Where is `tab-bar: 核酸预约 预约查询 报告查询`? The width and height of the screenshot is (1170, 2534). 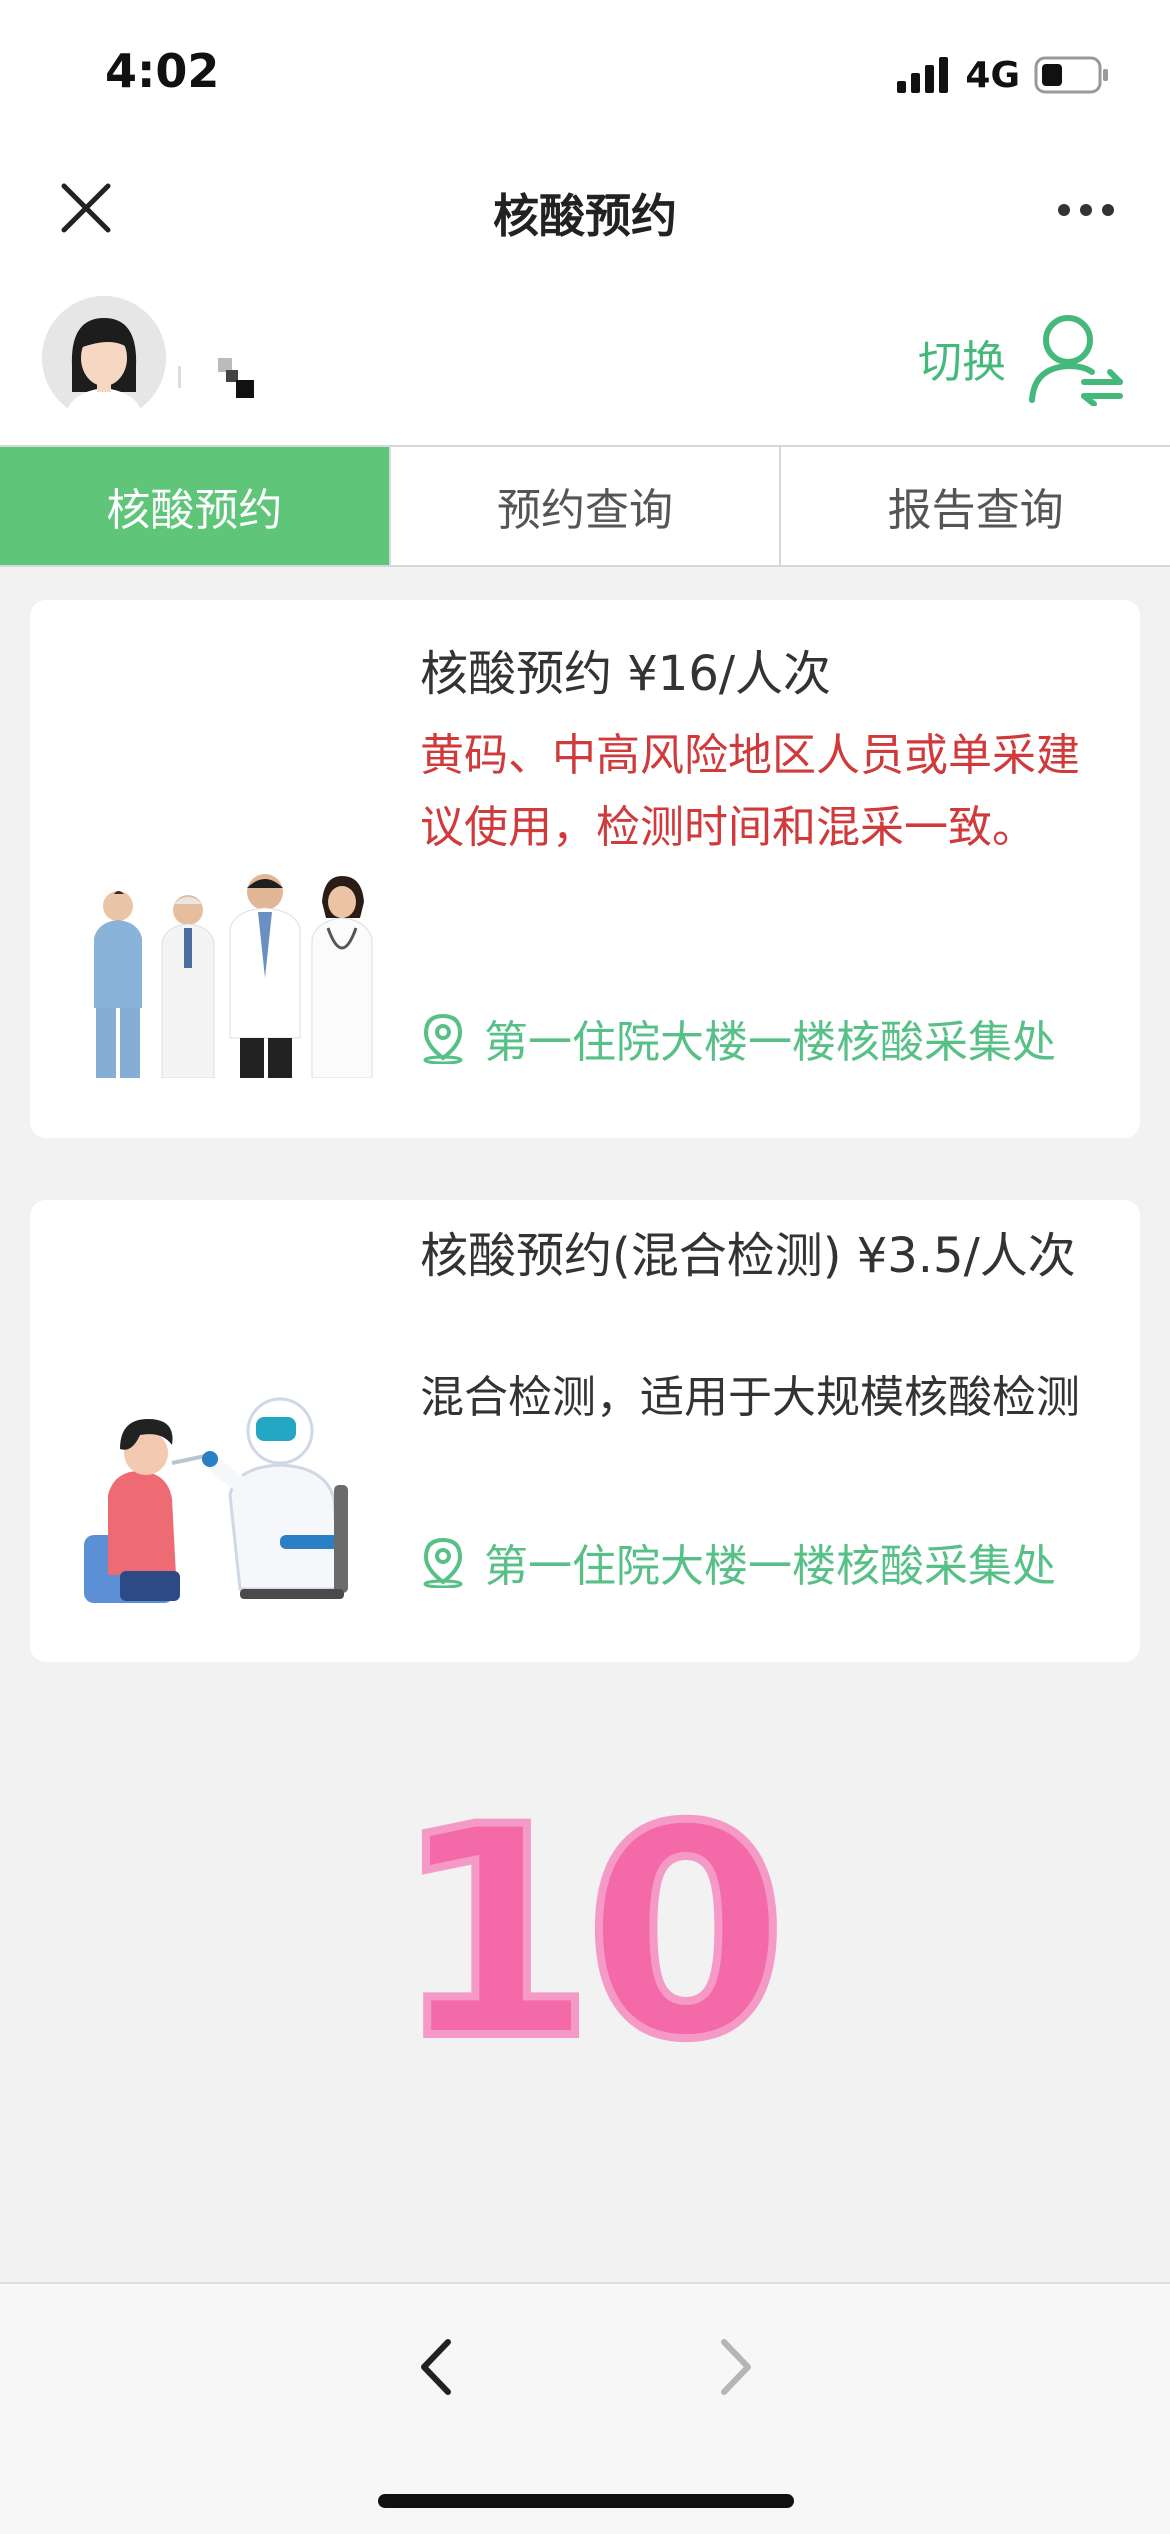
tab-bar: 核酸预约 预约查询 报告查询 is located at coordinates (585, 506).